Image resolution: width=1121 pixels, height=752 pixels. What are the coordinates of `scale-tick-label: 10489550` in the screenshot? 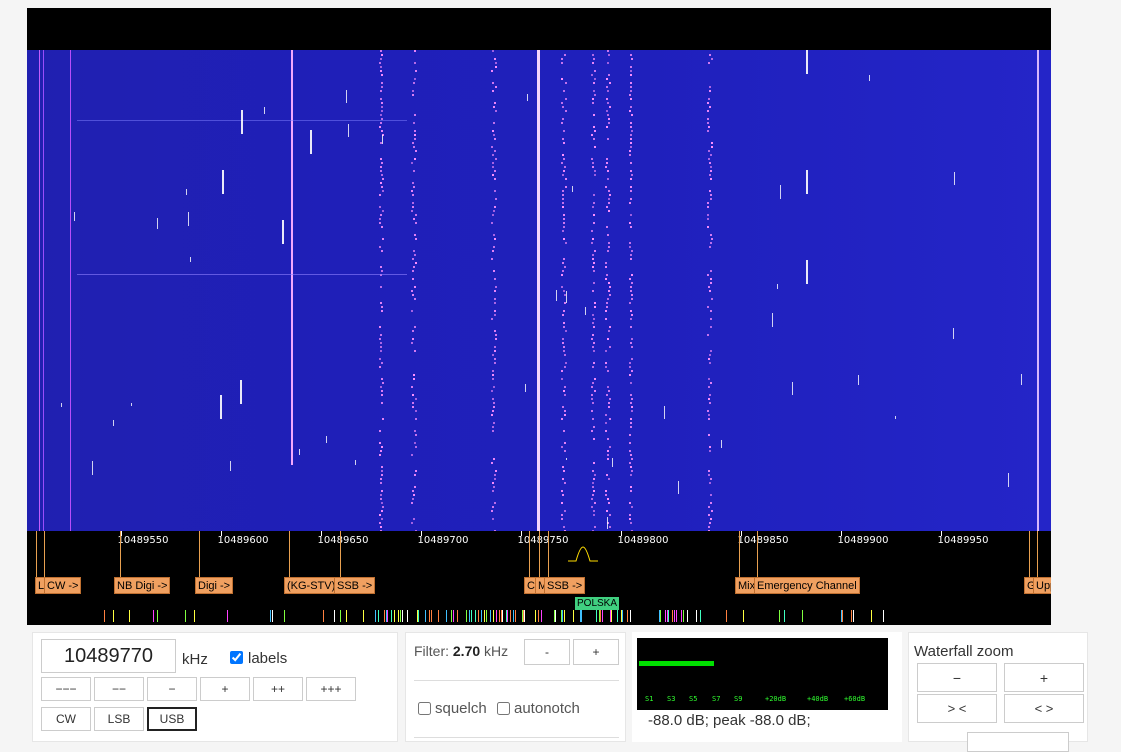 It's located at (143, 540).